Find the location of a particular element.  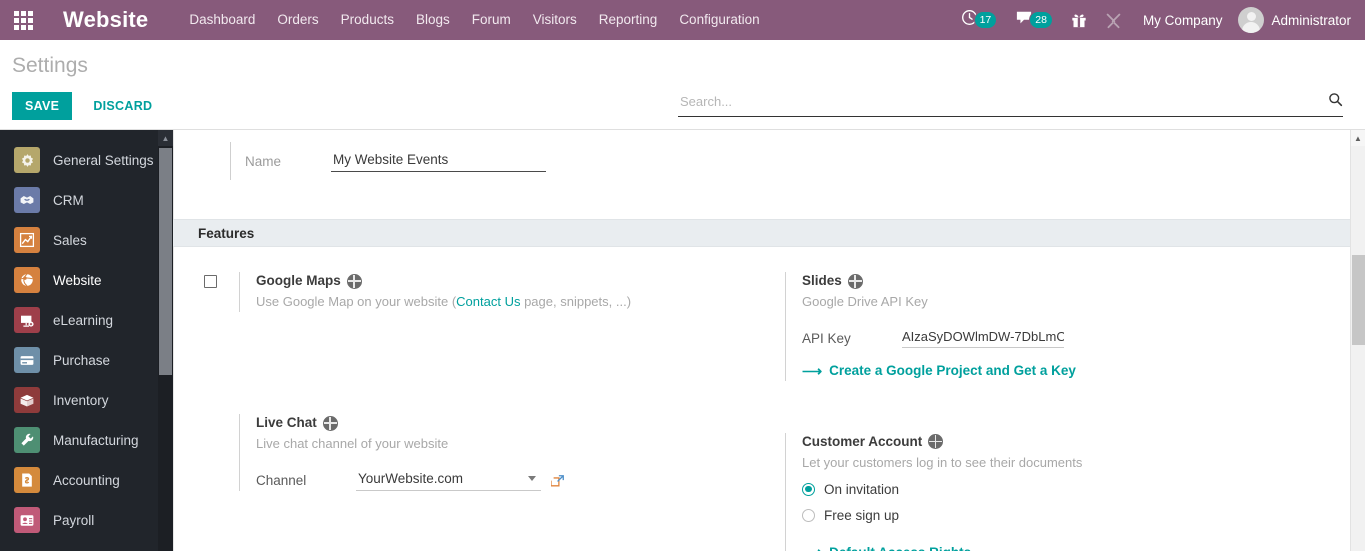

default-access-rights-link: ⟶ Default Access Rights is located at coordinates (886, 548).